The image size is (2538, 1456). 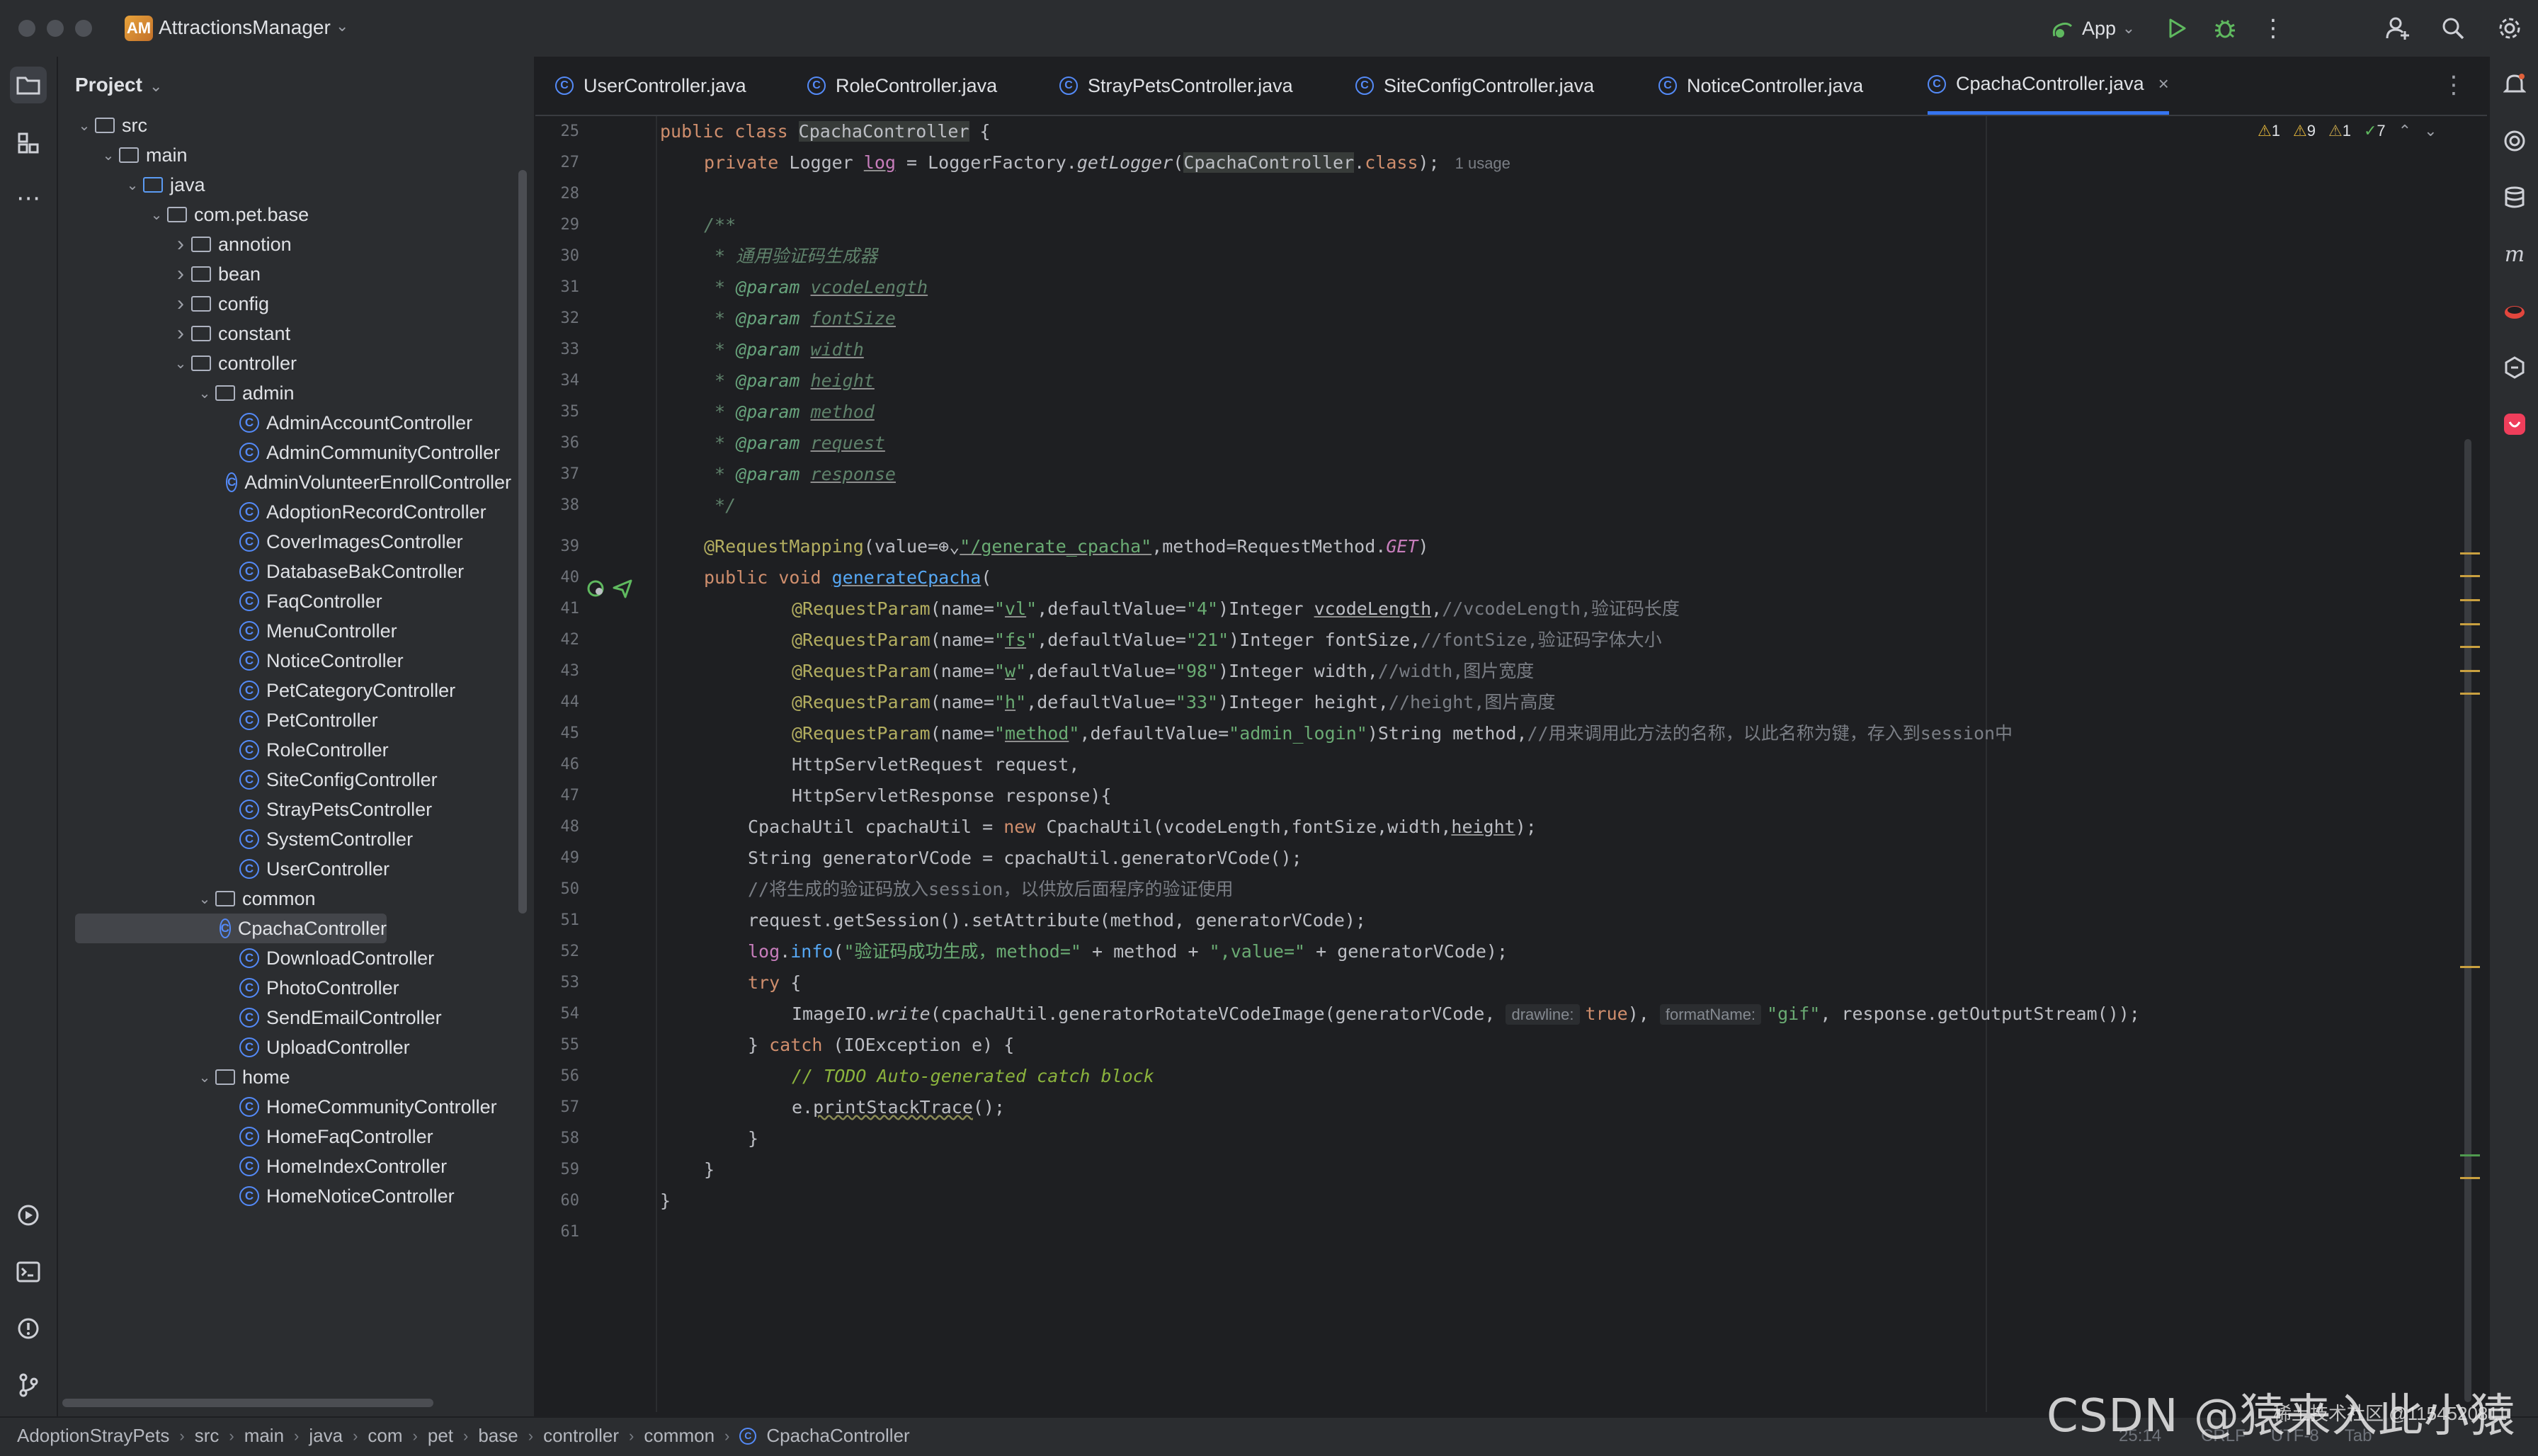 I want to click on tab-options-icon: ⋮, so click(x=2454, y=85).